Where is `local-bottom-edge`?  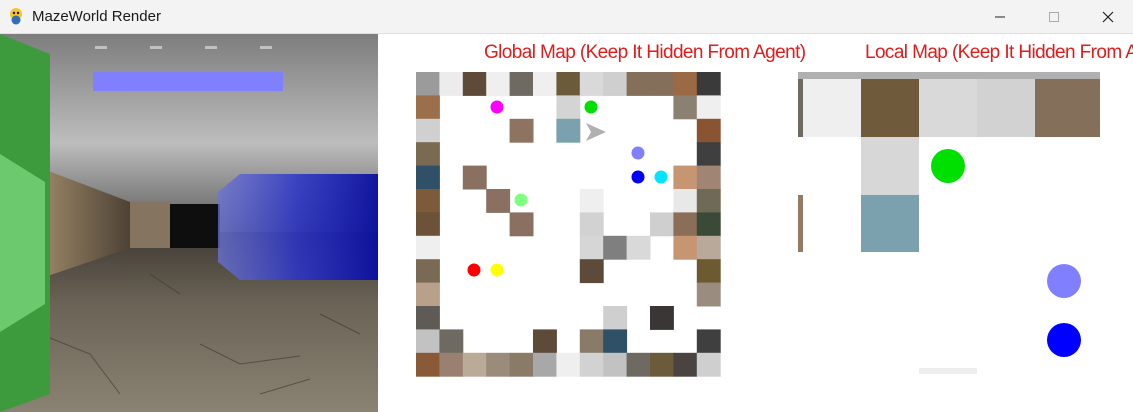 local-bottom-edge is located at coordinates (948, 371).